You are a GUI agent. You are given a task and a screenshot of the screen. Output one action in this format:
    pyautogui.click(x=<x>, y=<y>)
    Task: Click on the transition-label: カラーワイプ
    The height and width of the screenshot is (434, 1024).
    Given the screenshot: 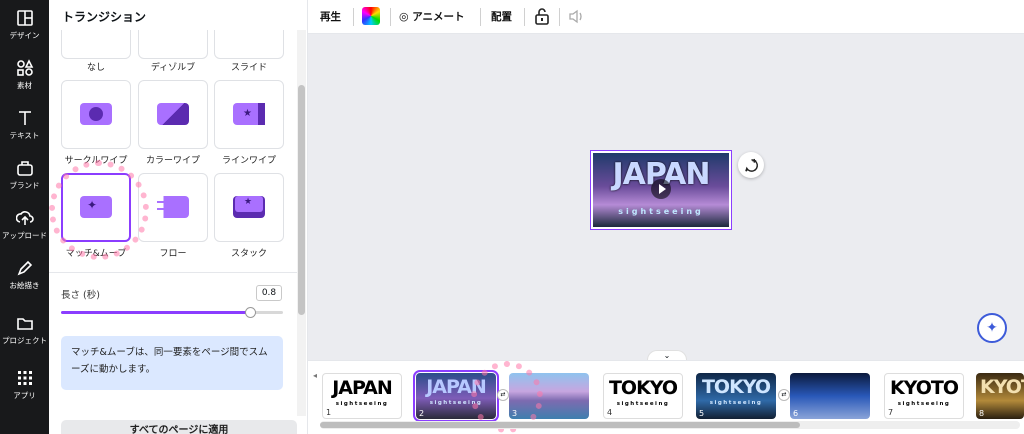 What is the action you would take?
    pyautogui.click(x=172, y=161)
    